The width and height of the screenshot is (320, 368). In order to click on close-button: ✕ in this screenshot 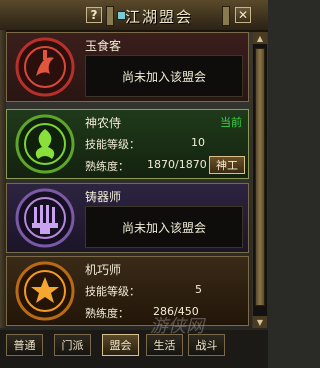, I will do `click(243, 15)`.